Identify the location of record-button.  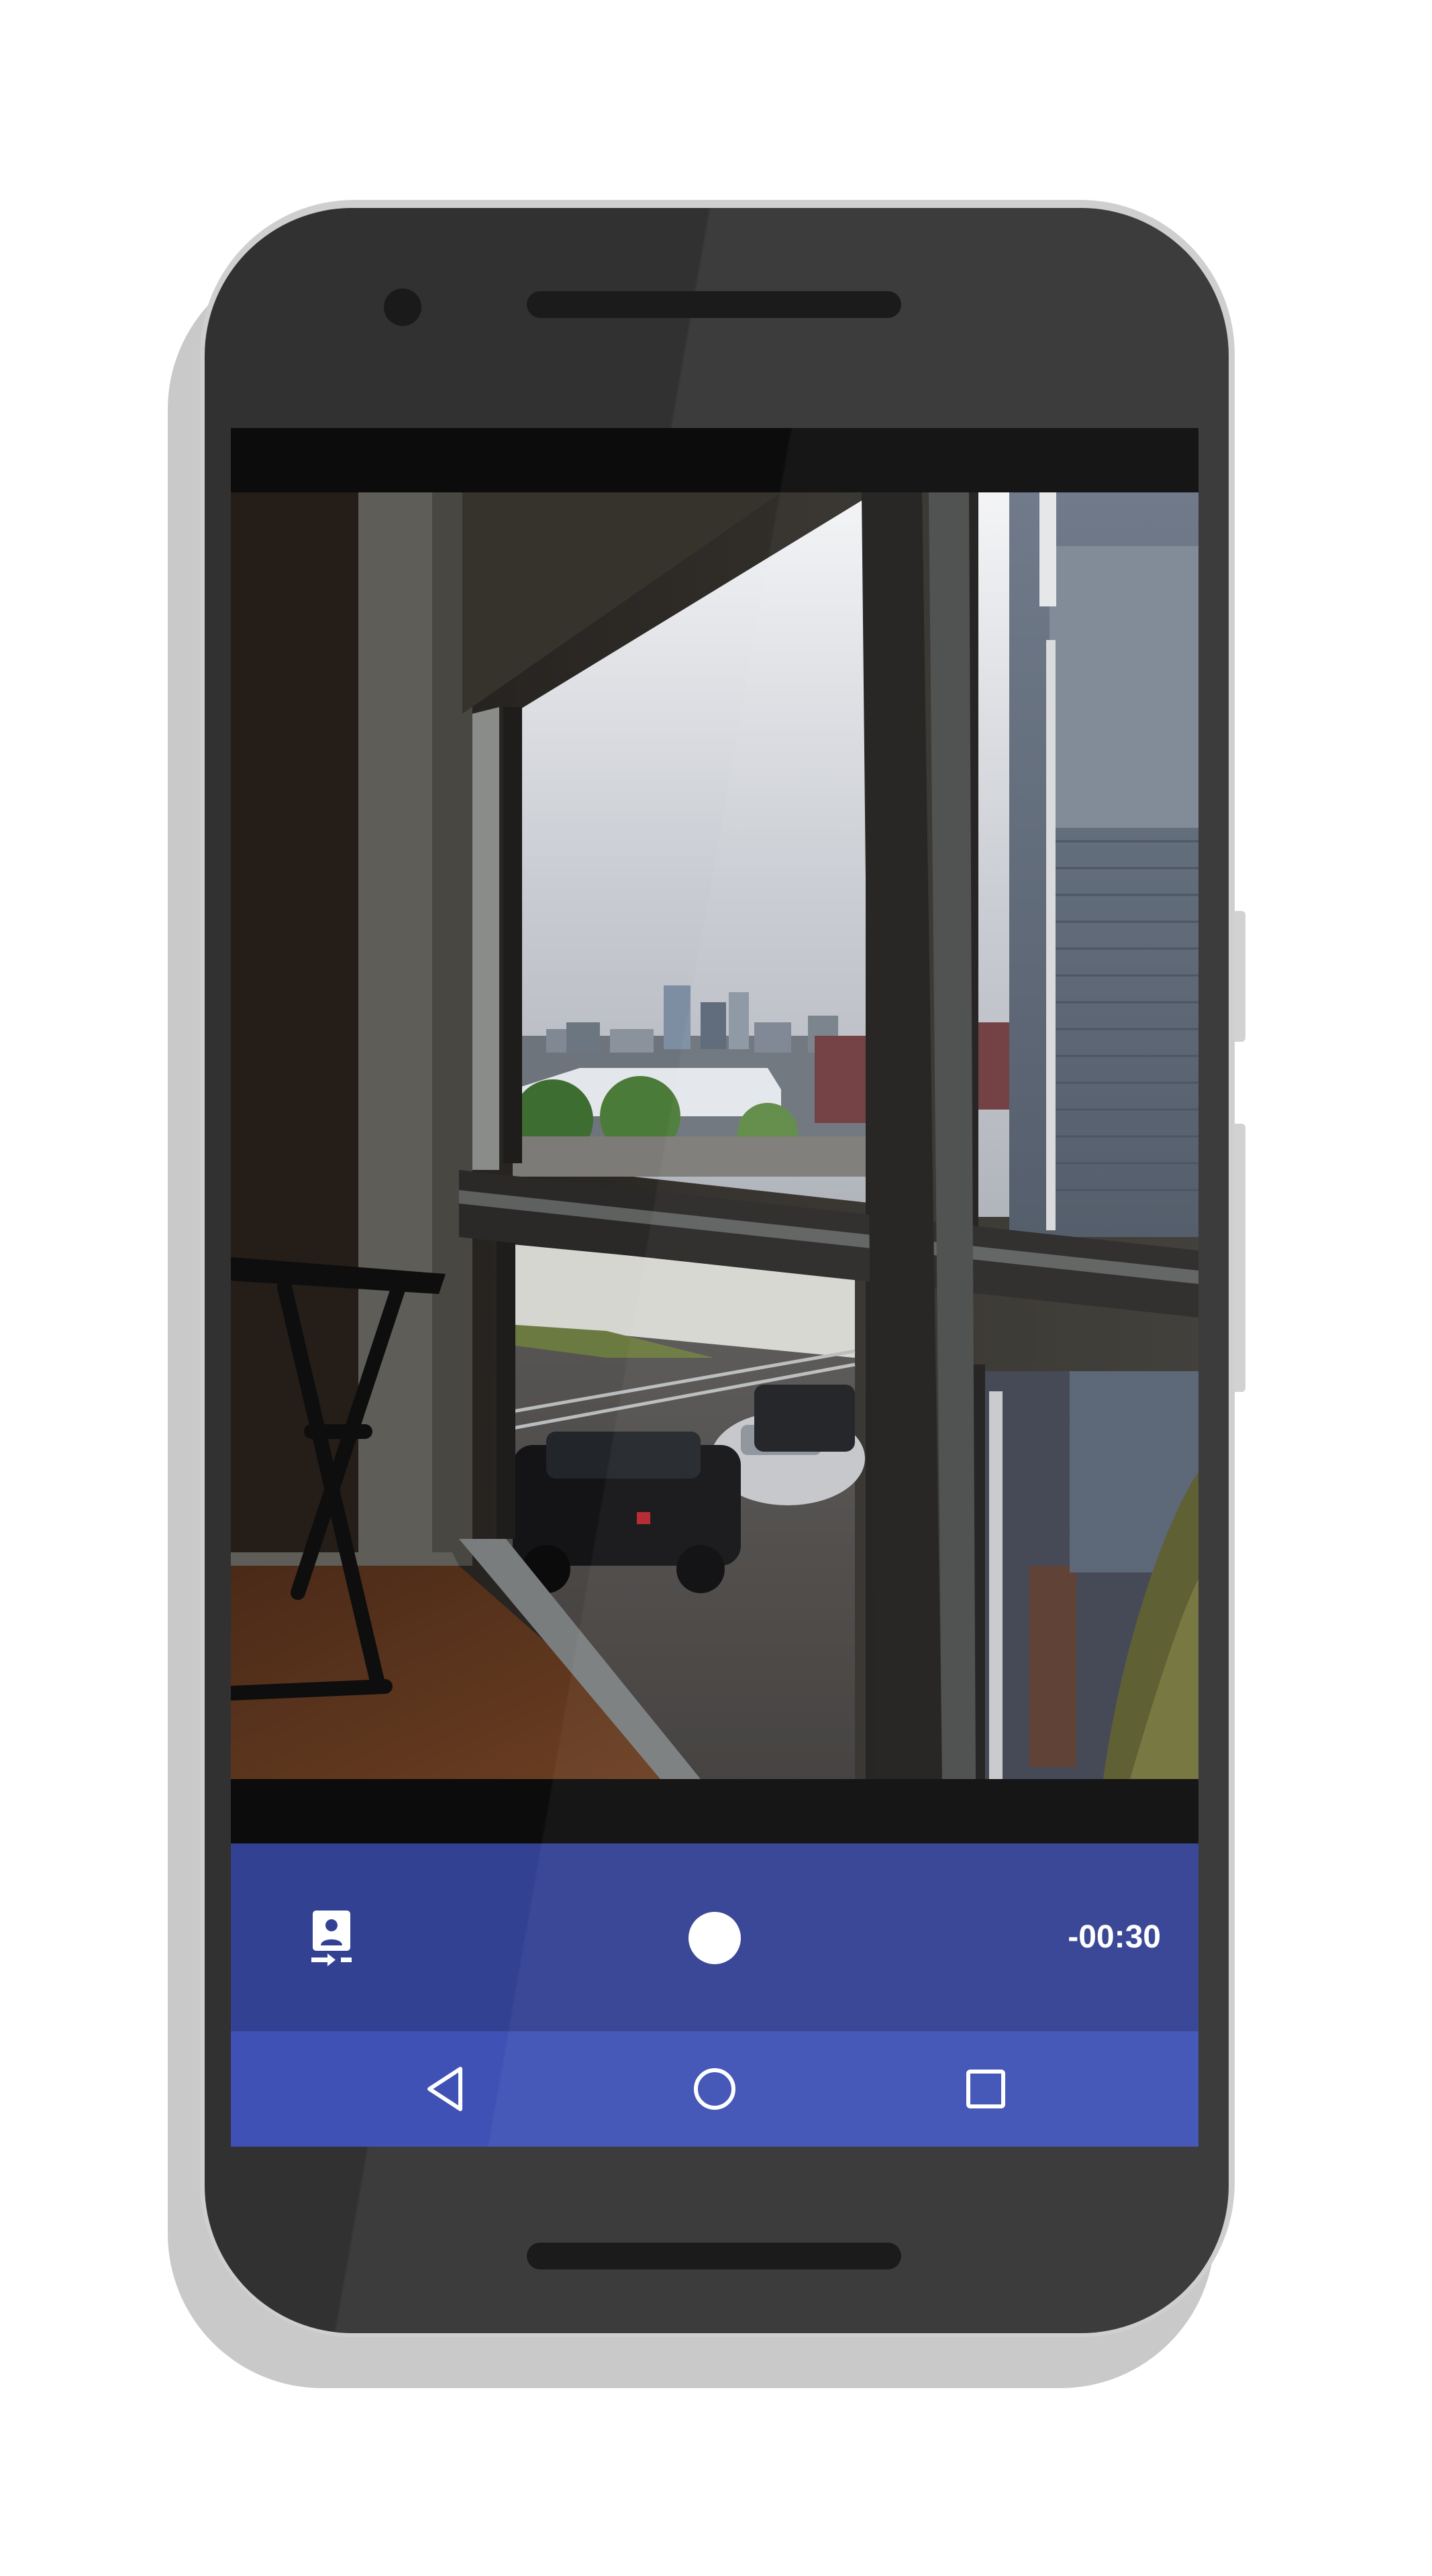
(714, 1938).